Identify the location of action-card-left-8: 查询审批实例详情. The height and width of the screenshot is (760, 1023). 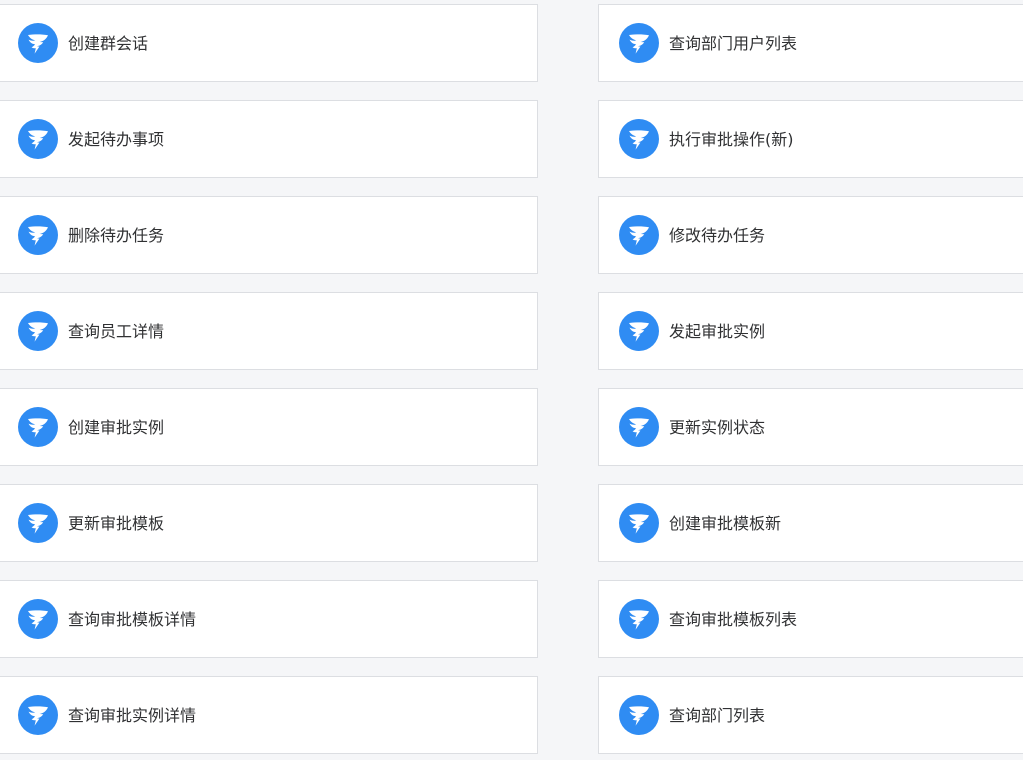
(269, 715).